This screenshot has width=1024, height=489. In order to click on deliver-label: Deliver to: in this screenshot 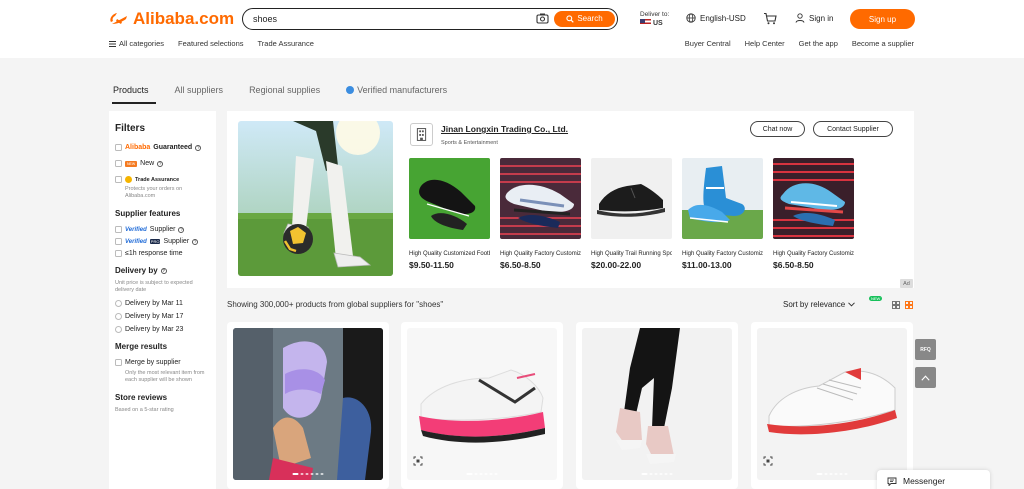, I will do `click(655, 14)`.